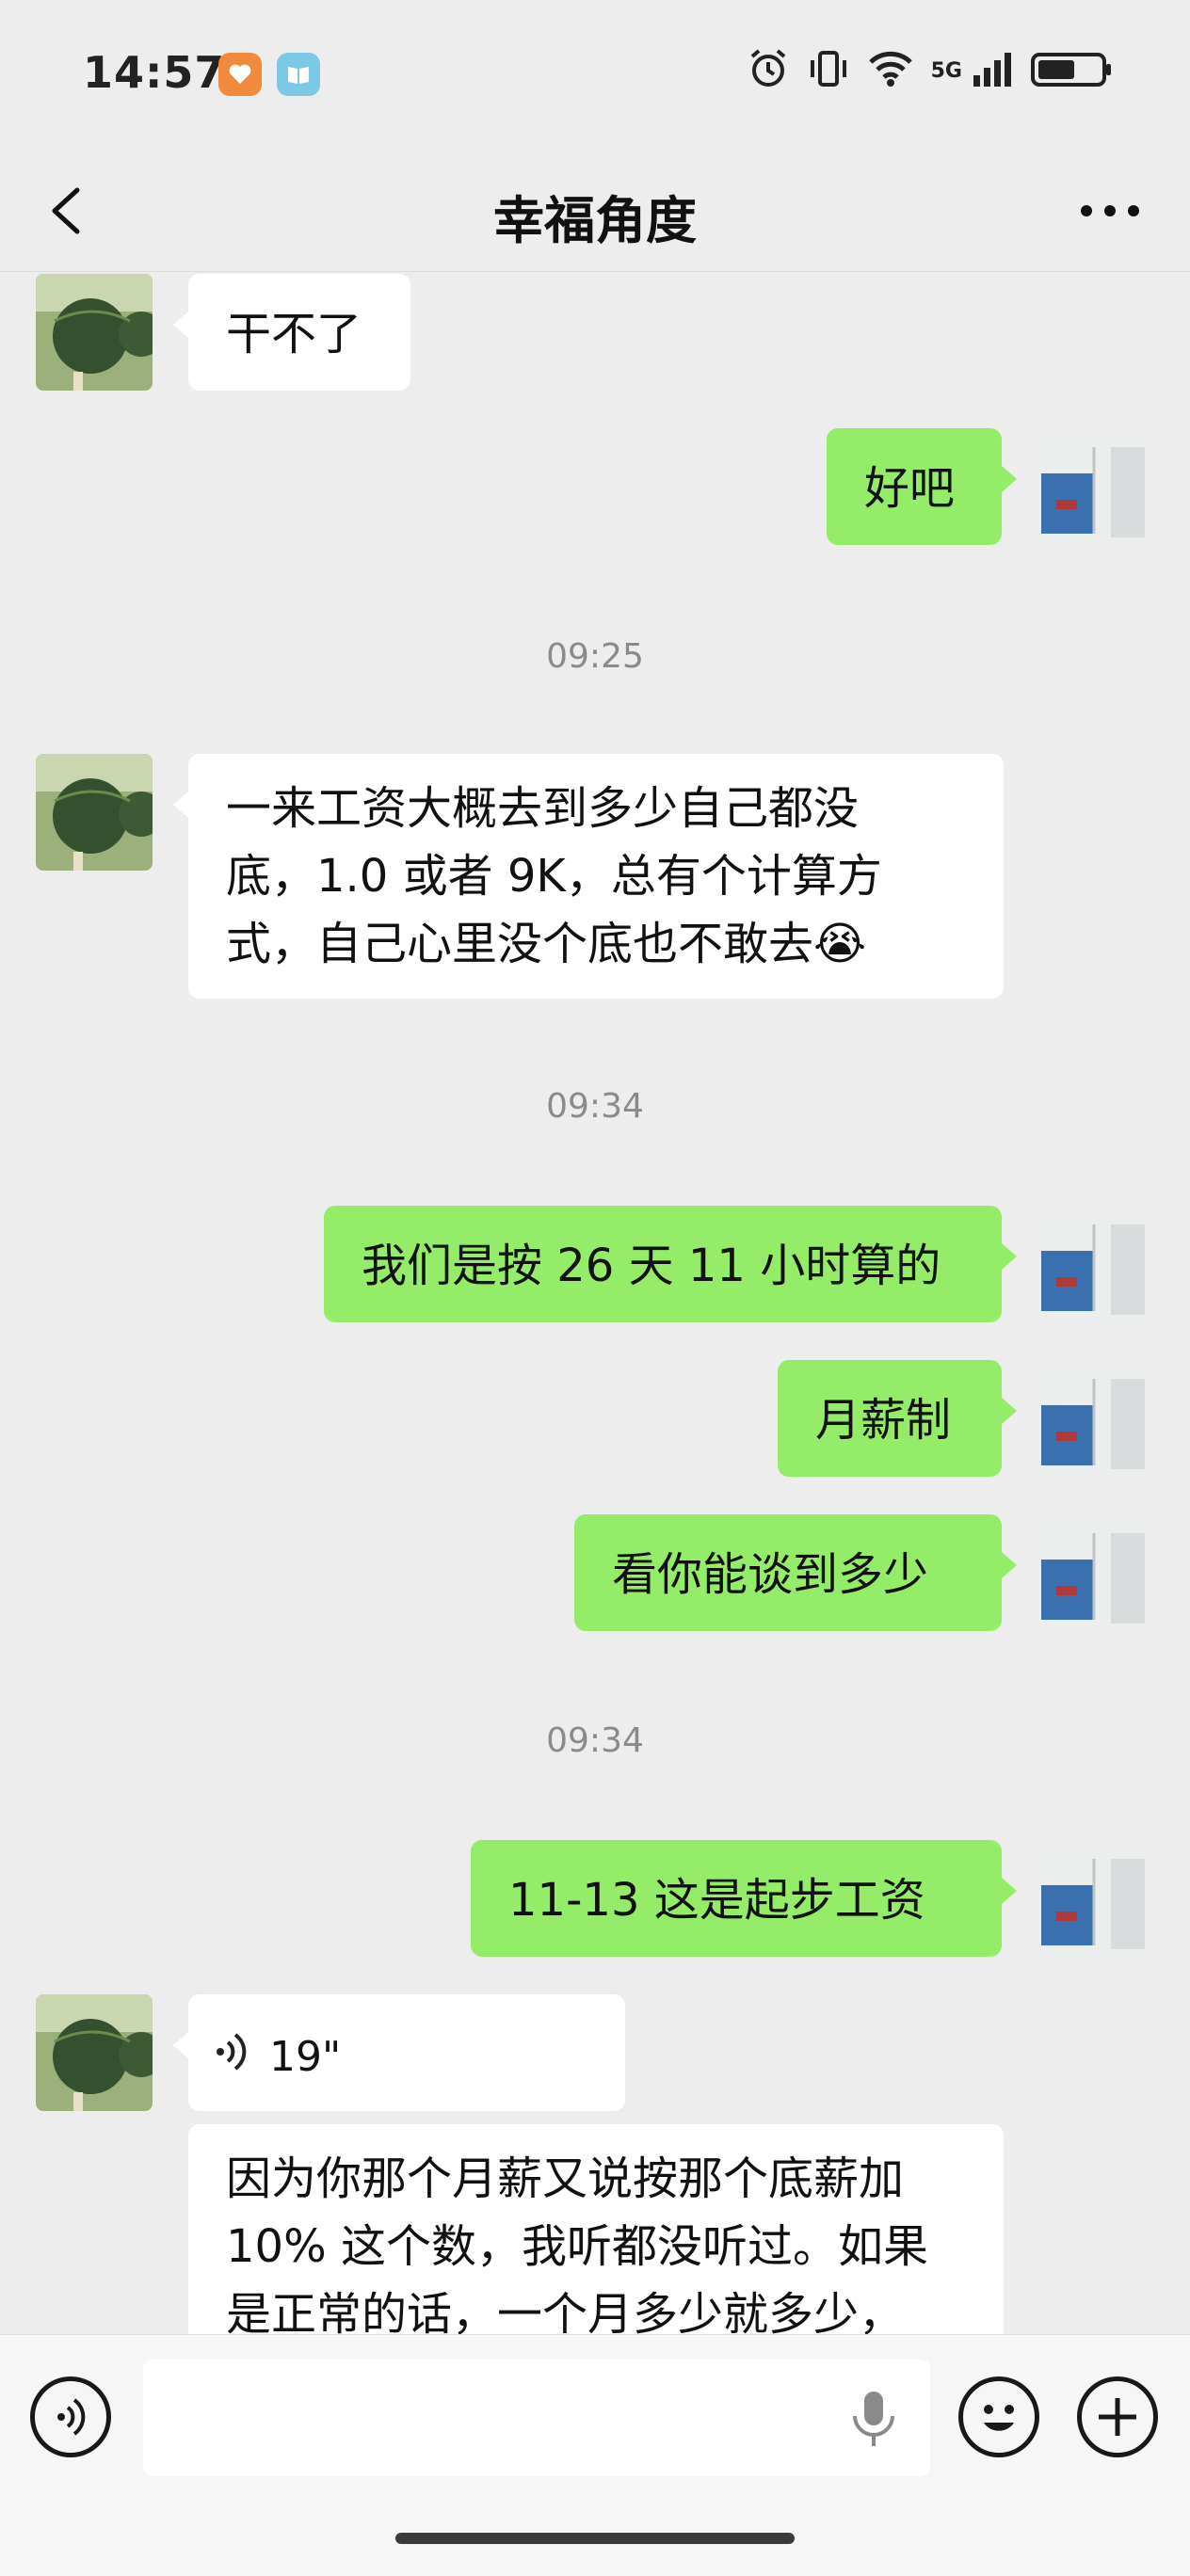 Image resolution: width=1190 pixels, height=2576 pixels. I want to click on message-text: 看你能谈到多少, so click(770, 1574).